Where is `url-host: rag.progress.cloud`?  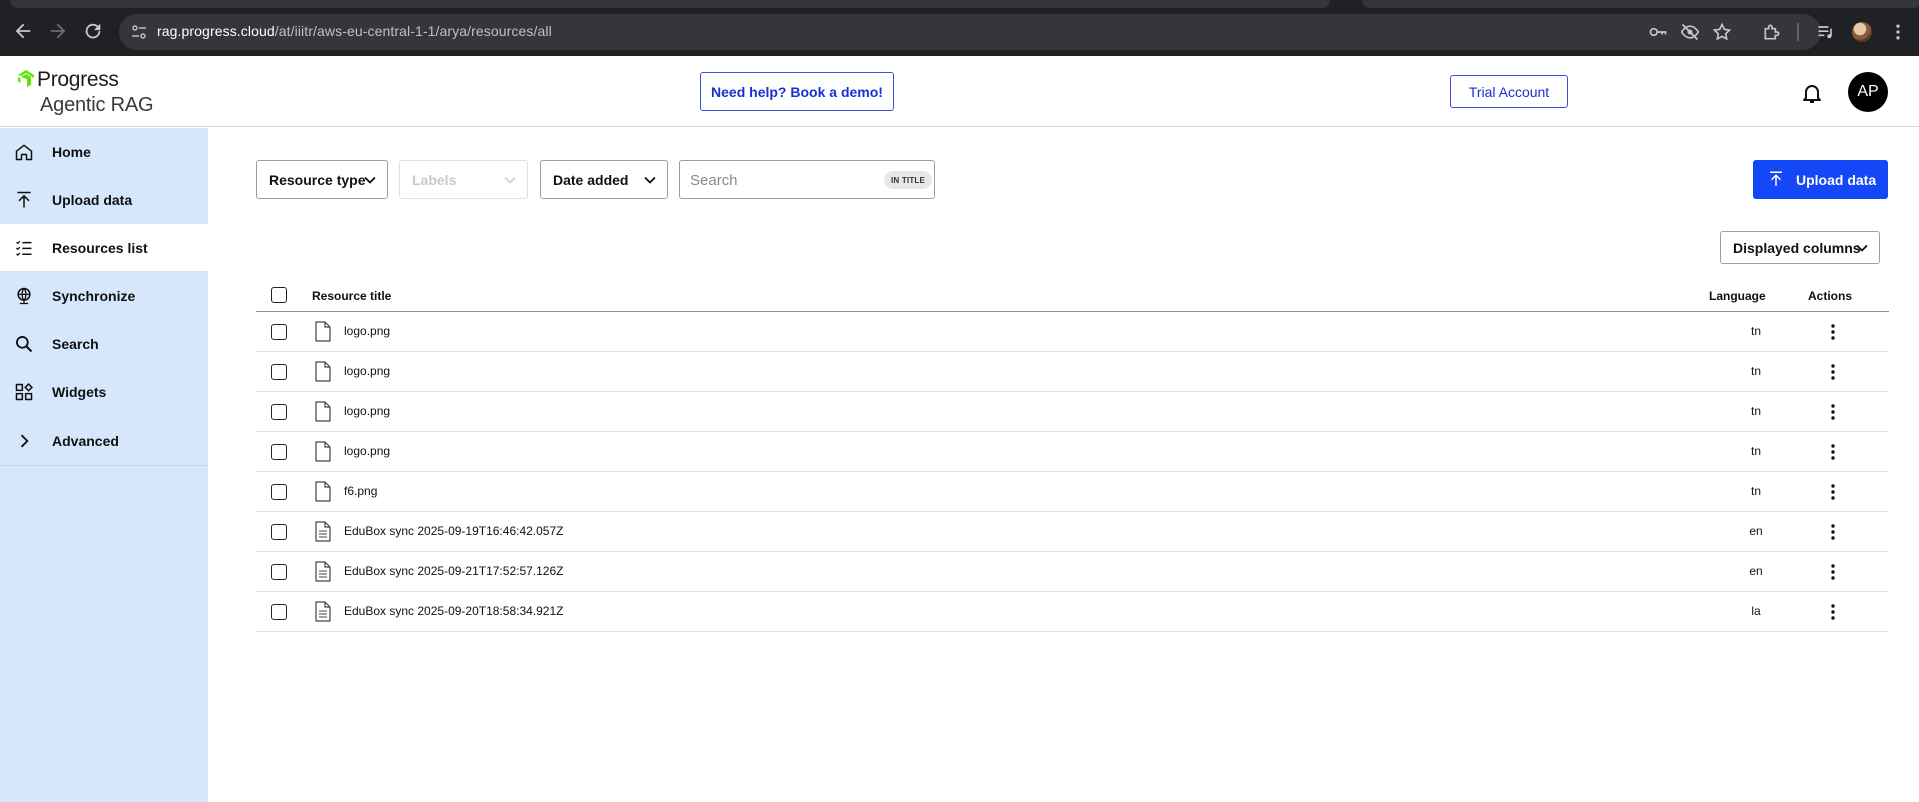
url-host: rag.progress.cloud is located at coordinates (216, 31).